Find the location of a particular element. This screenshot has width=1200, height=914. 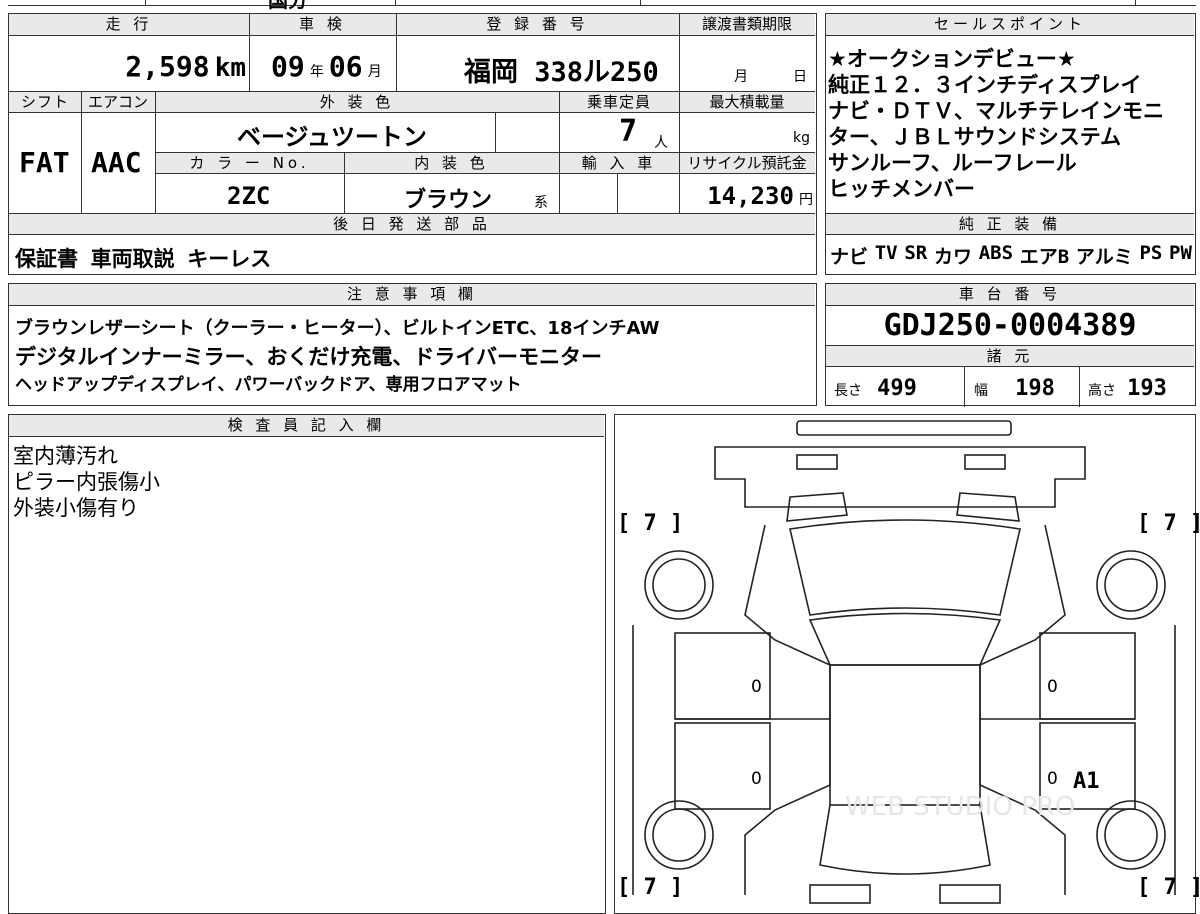

chassis-number: GDJ250-0004389 is located at coordinates (1010, 325).